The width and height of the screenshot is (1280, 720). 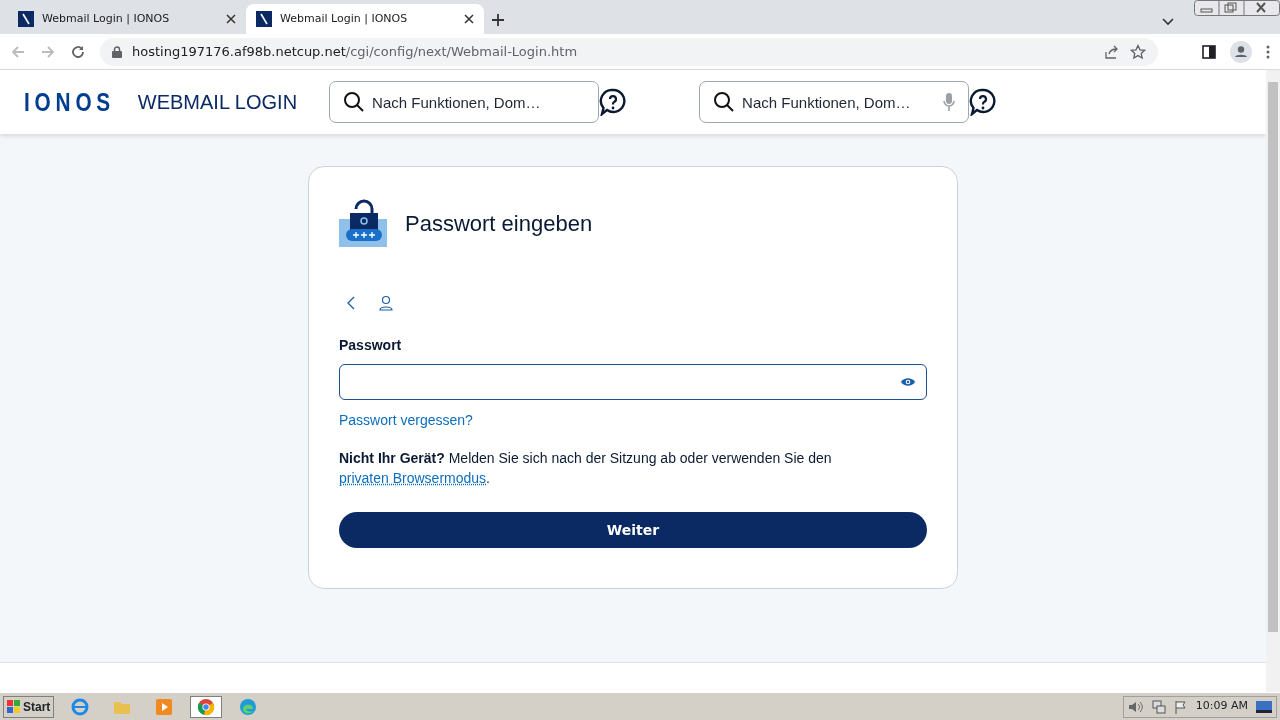 I want to click on window-controls-icon, so click(x=1237, y=8).